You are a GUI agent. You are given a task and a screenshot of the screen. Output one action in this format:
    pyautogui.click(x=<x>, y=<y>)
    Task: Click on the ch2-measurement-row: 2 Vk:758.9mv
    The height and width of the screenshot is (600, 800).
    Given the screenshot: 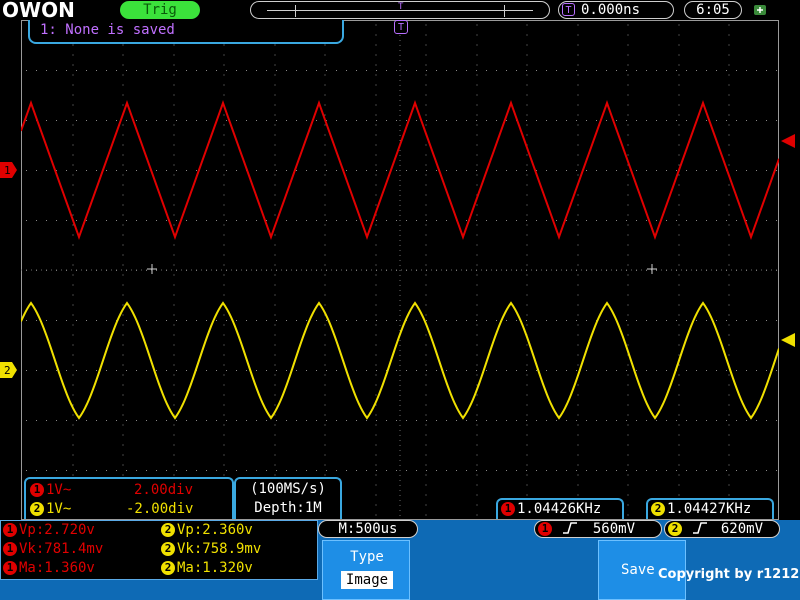 What is the action you would take?
    pyautogui.click(x=238, y=549)
    